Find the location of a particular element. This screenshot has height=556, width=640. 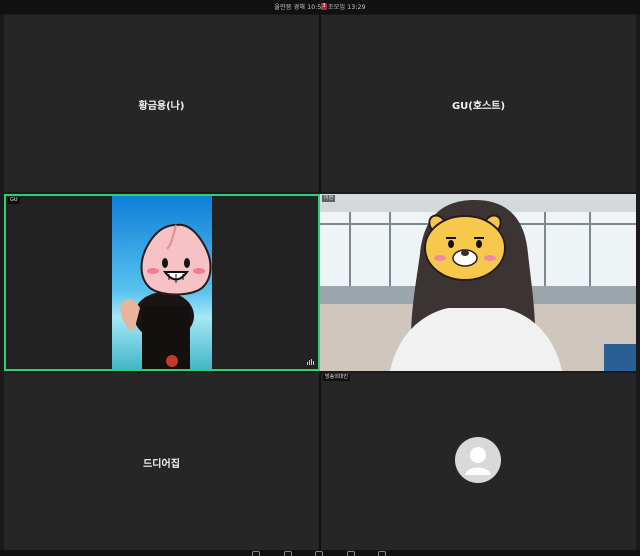

default-avatar-icon is located at coordinates (478, 460).